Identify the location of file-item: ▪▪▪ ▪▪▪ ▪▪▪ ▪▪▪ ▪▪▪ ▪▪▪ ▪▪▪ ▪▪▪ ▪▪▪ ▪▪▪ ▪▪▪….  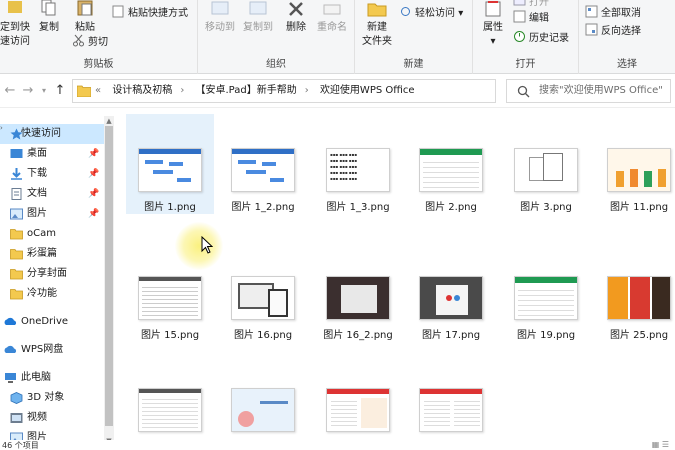
(358, 164).